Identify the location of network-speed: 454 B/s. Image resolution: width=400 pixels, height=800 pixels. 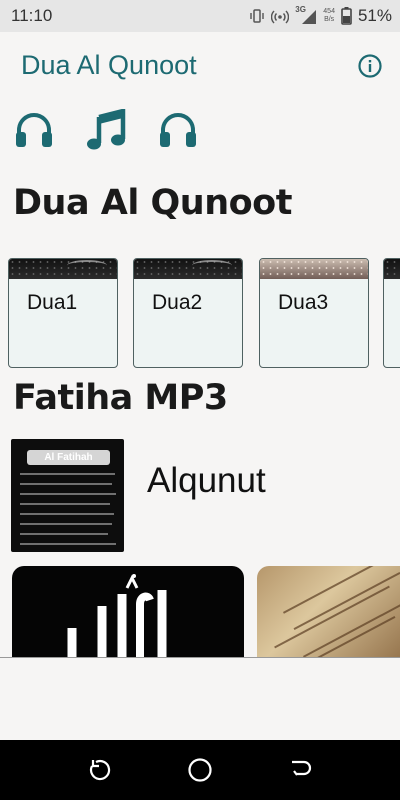
(329, 16).